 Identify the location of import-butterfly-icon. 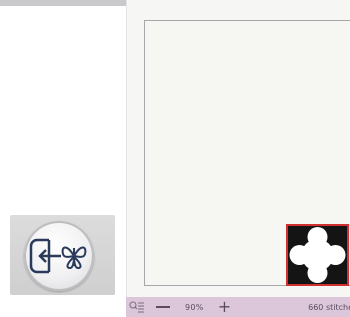
(58, 256).